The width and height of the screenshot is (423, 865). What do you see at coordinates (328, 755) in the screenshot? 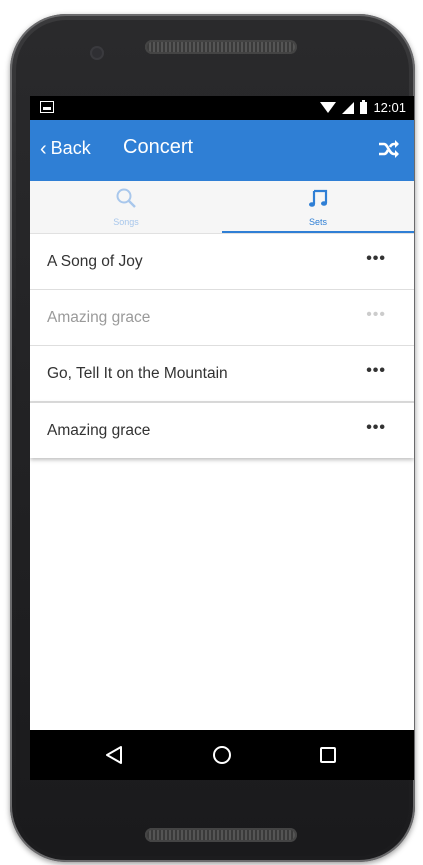
I see `nav-recents-icon` at bounding box center [328, 755].